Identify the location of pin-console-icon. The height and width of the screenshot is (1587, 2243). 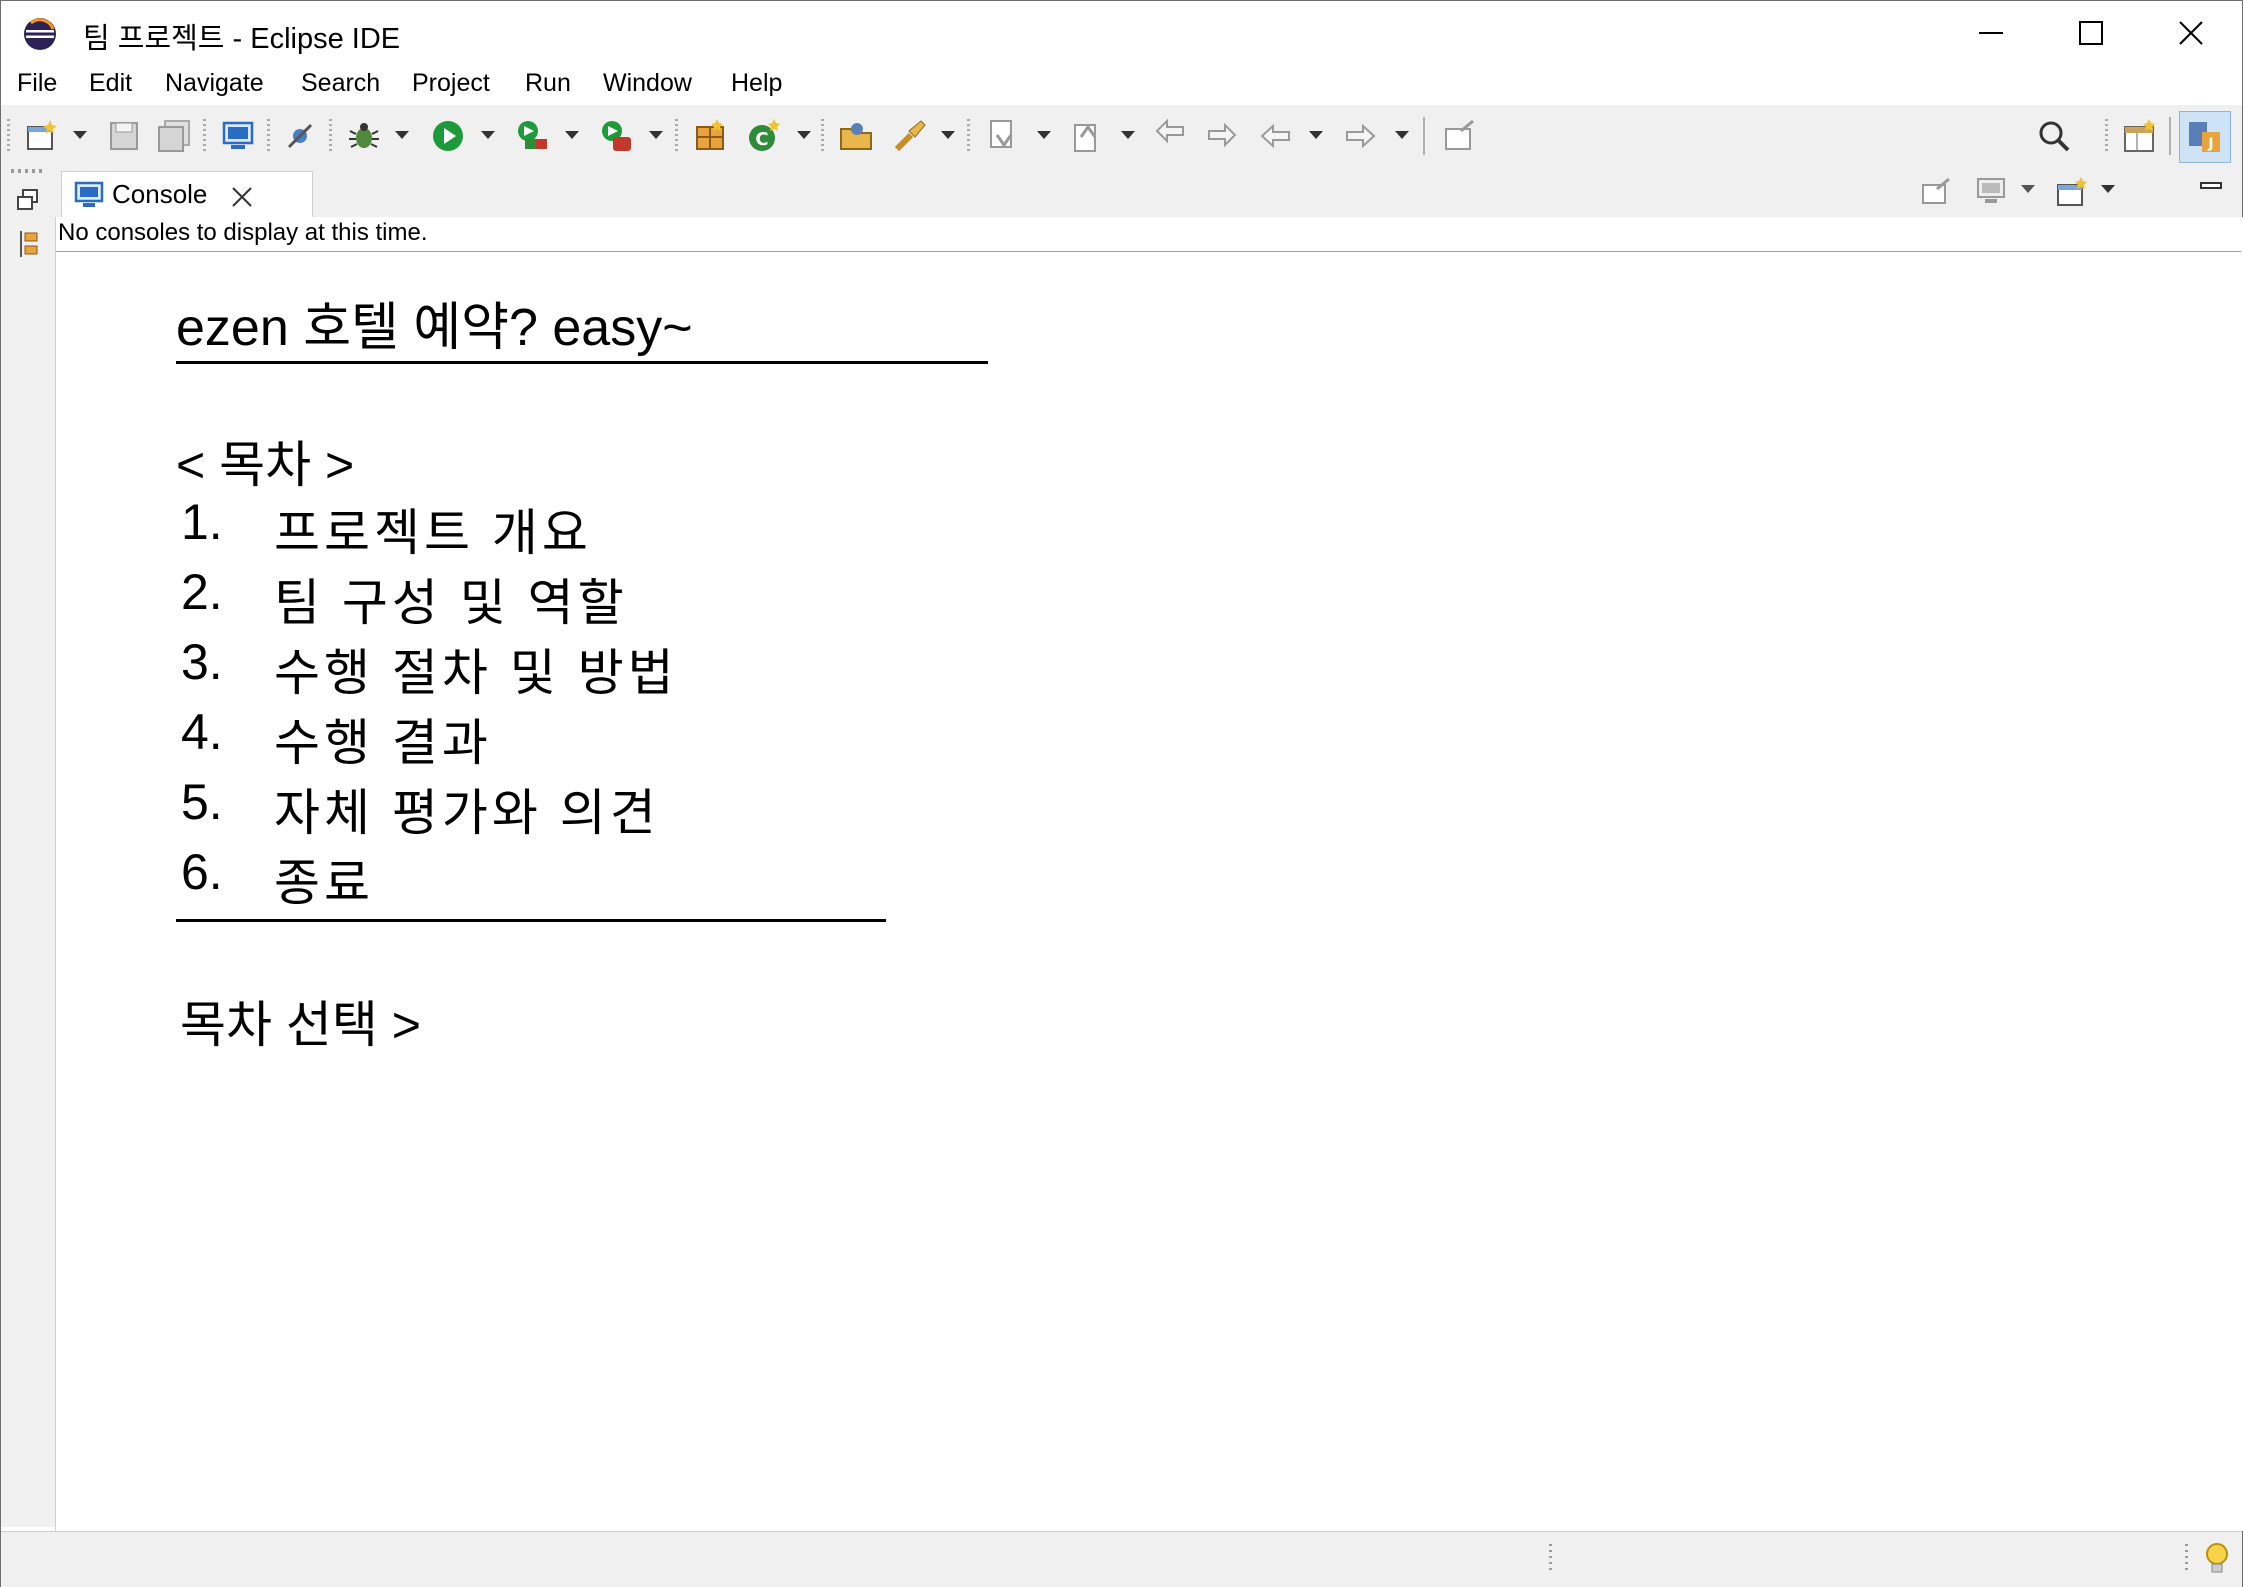
(1936, 192).